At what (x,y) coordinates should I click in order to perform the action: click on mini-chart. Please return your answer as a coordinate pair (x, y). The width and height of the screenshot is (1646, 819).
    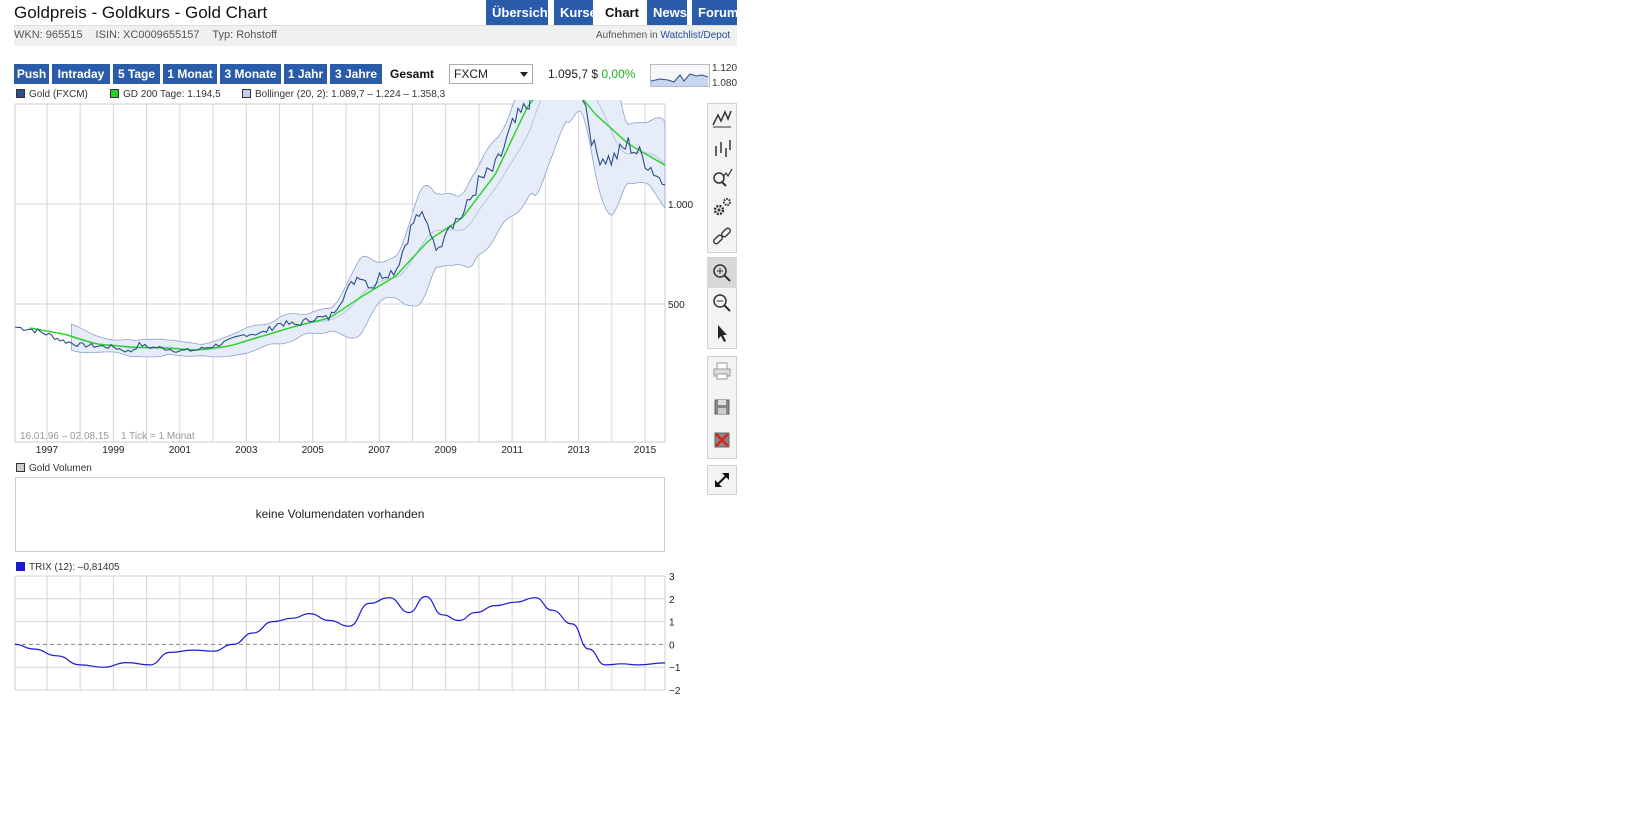
    Looking at the image, I should click on (680, 76).